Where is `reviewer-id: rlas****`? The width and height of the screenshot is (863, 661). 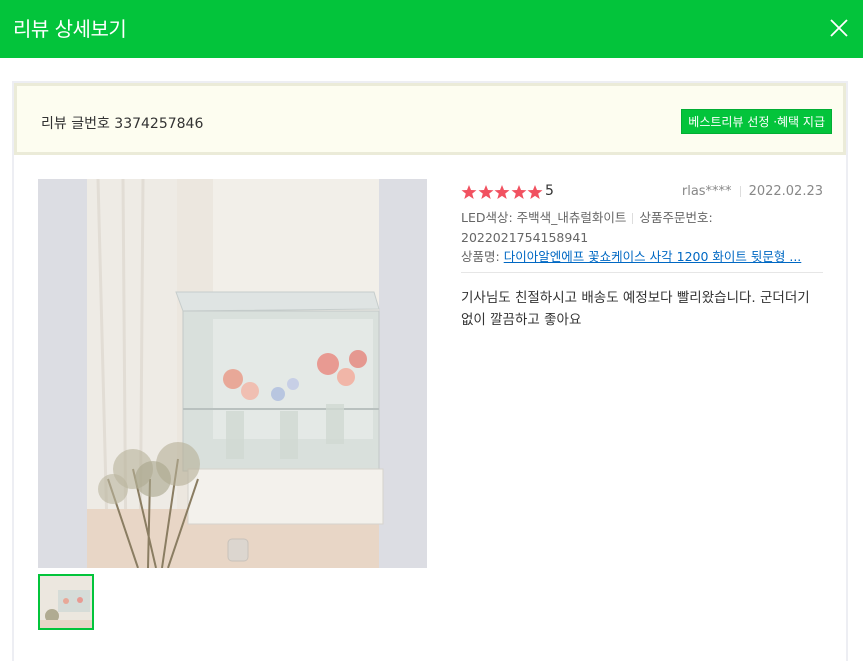
reviewer-id: rlas**** is located at coordinates (706, 191).